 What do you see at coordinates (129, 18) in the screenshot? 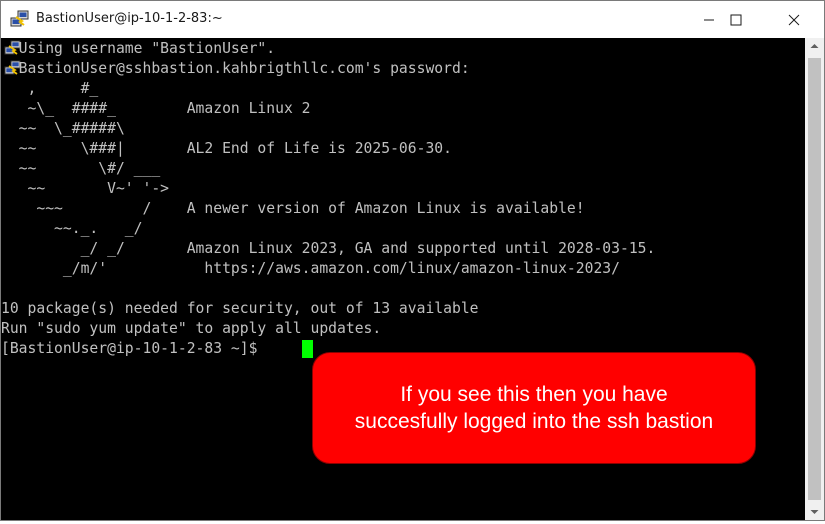
I see `window-title: BastionUser@ip-10-1-2-83:~` at bounding box center [129, 18].